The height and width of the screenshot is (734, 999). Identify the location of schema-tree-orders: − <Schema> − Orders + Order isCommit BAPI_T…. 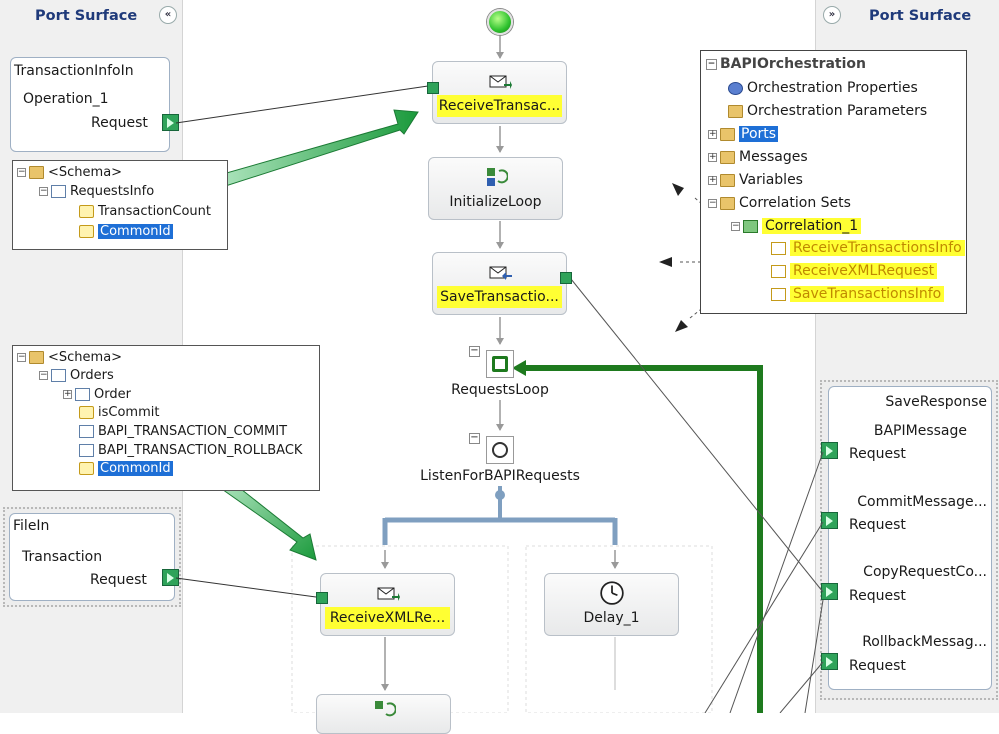
(166, 418).